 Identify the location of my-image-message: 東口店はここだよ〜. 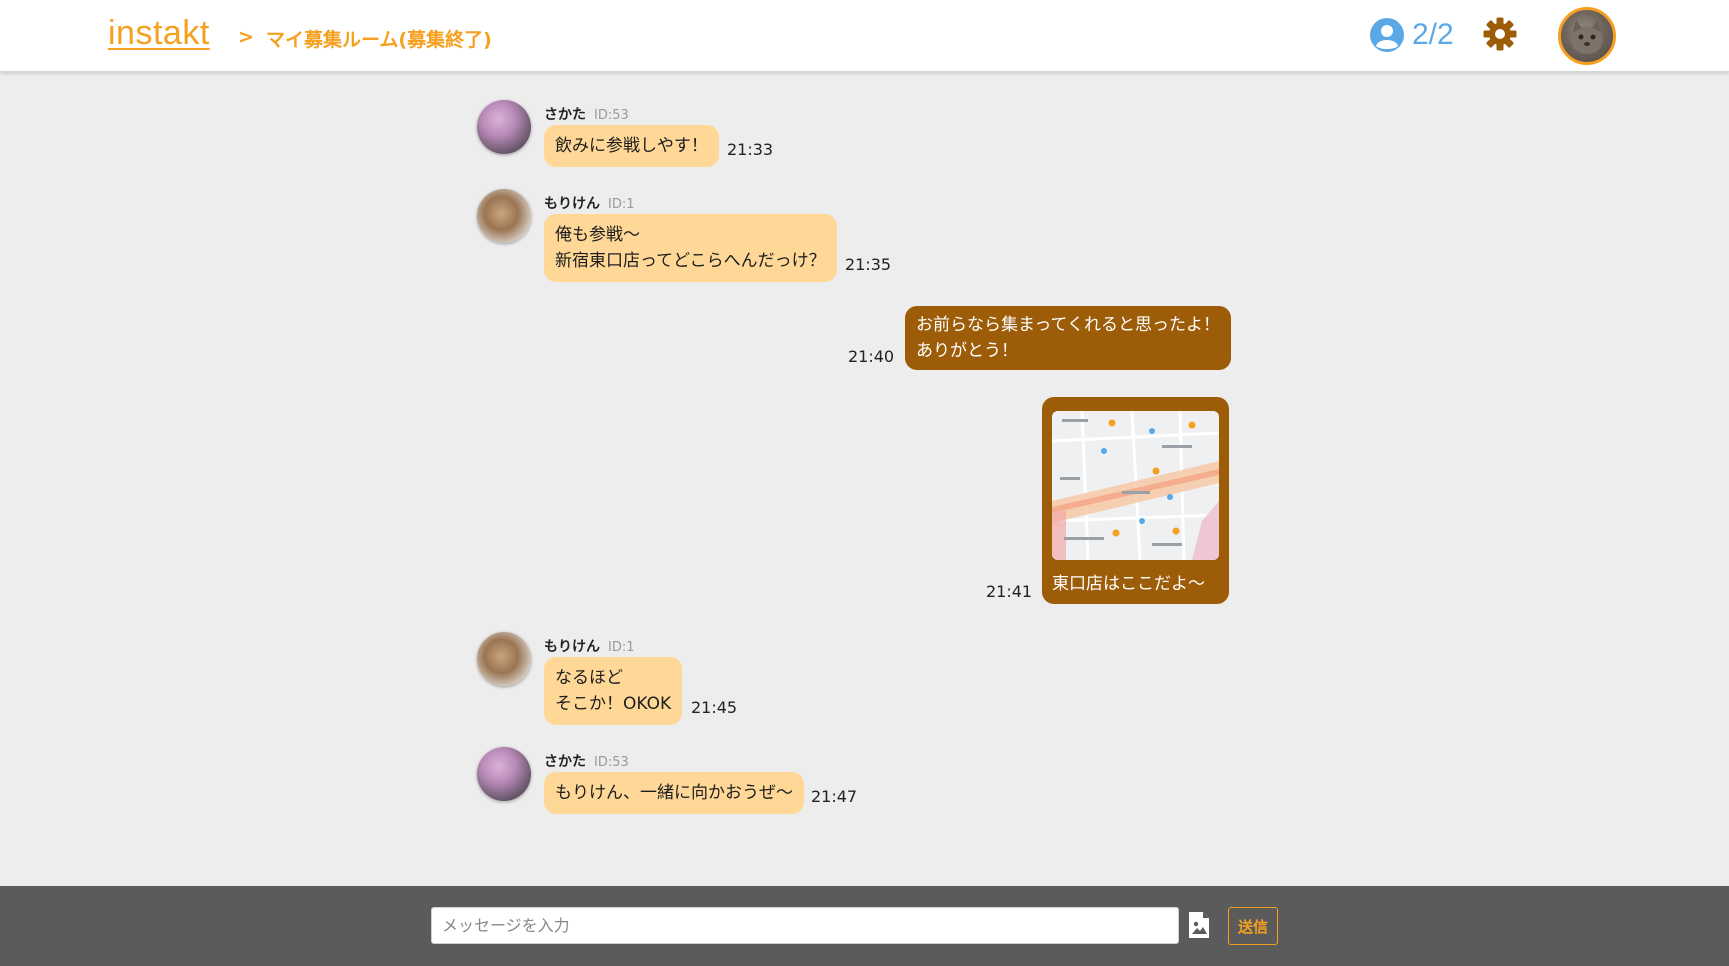
(1135, 500).